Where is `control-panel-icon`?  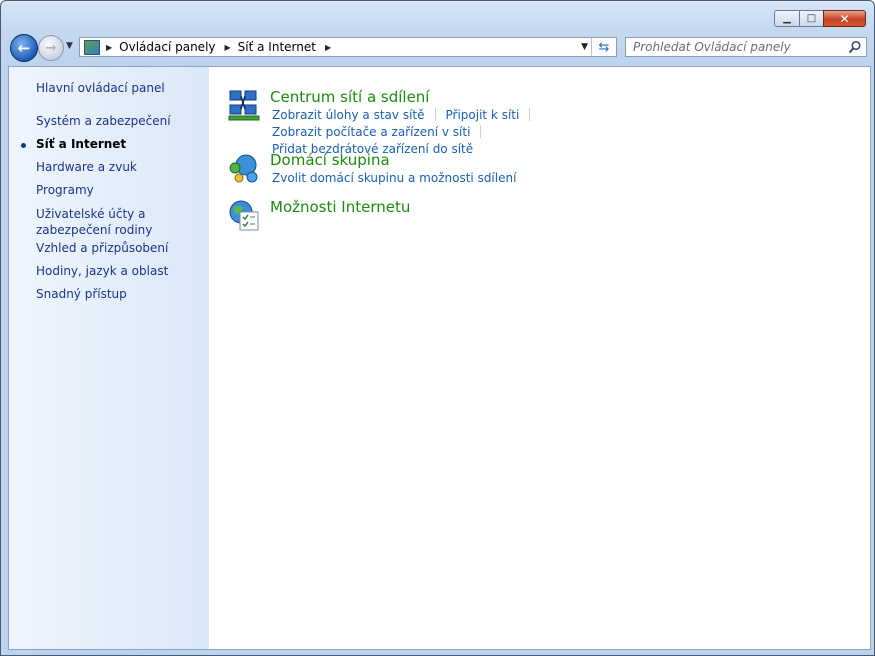
control-panel-icon is located at coordinates (92, 47).